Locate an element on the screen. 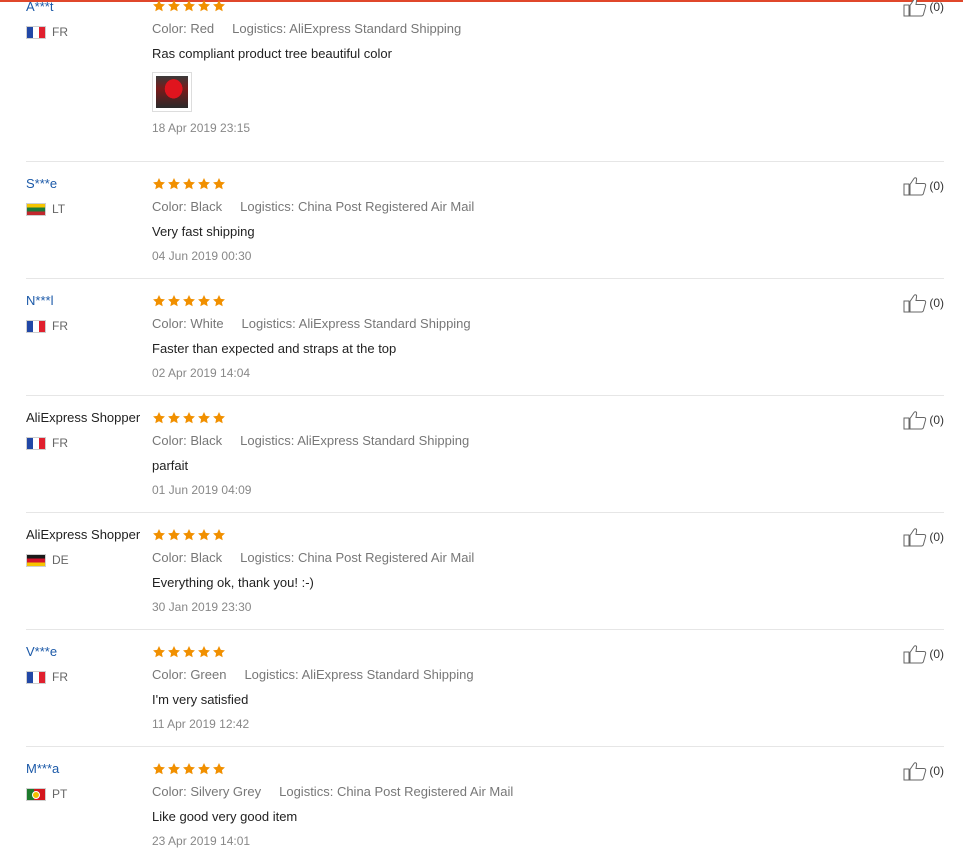  flag-de-icon is located at coordinates (36, 560).